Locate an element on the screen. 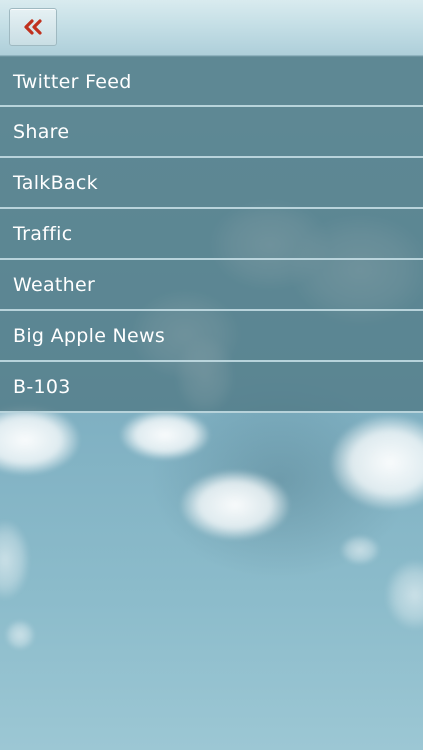 The height and width of the screenshot is (750, 423). double-chevron-left-icon is located at coordinates (33, 27).